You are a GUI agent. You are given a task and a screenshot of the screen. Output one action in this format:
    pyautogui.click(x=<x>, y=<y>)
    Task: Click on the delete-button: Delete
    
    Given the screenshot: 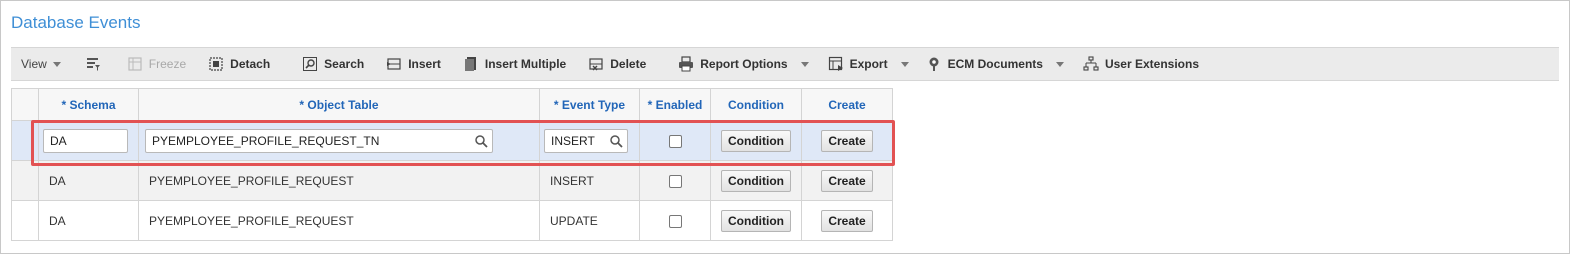 What is the action you would take?
    pyautogui.click(x=617, y=64)
    